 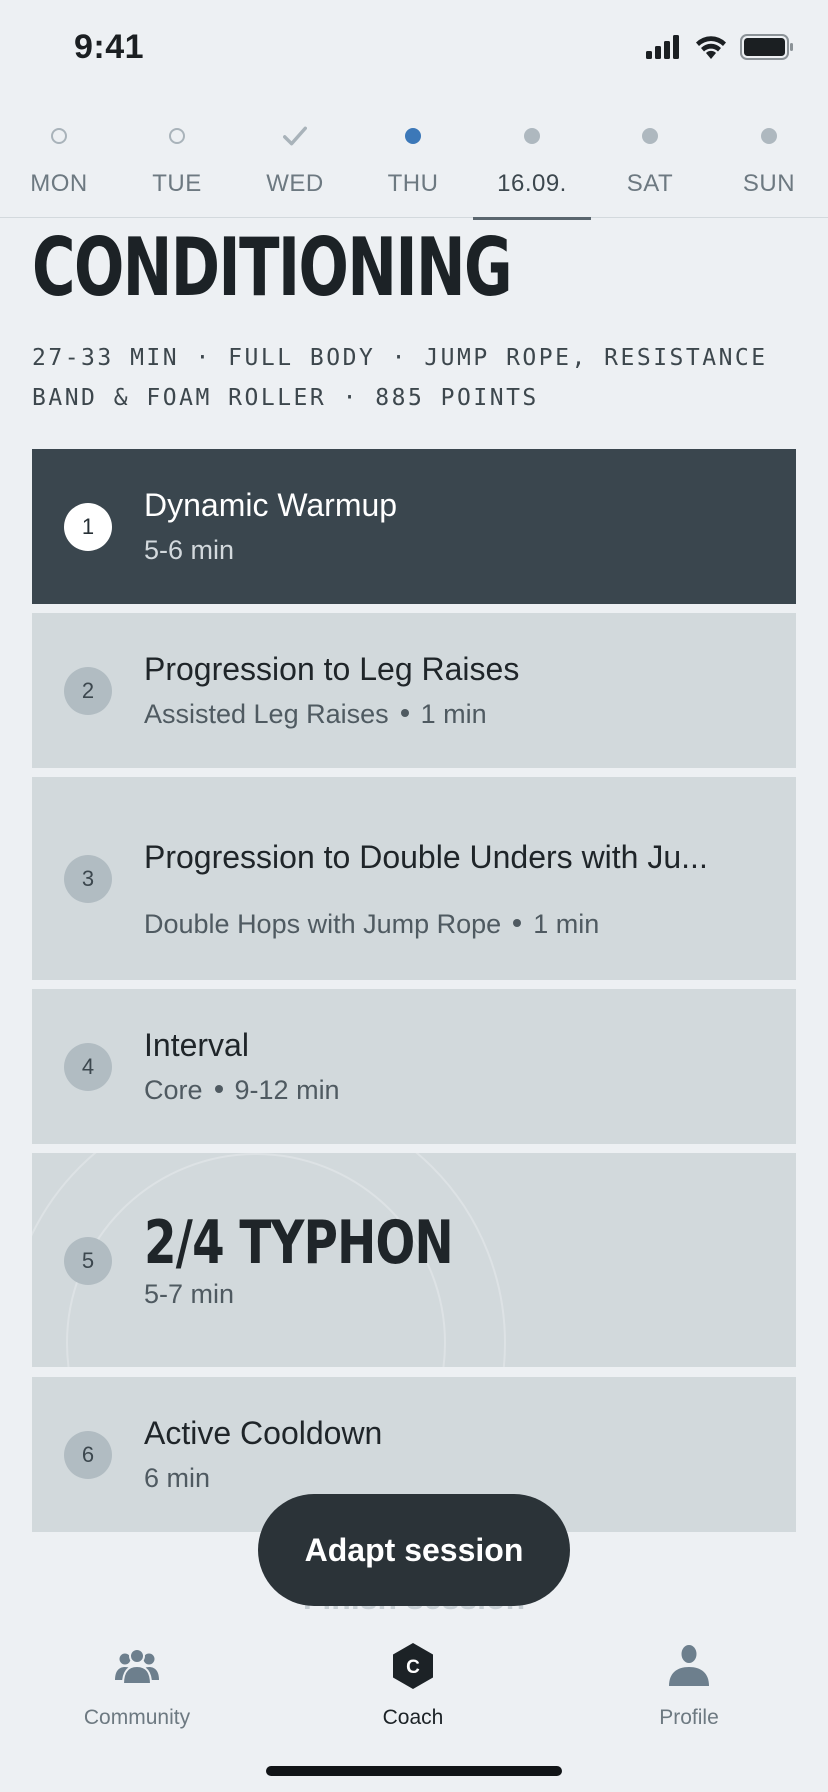 I want to click on block-card-5: 5 2/4 TYPHON 5-7 min, so click(x=414, y=1260).